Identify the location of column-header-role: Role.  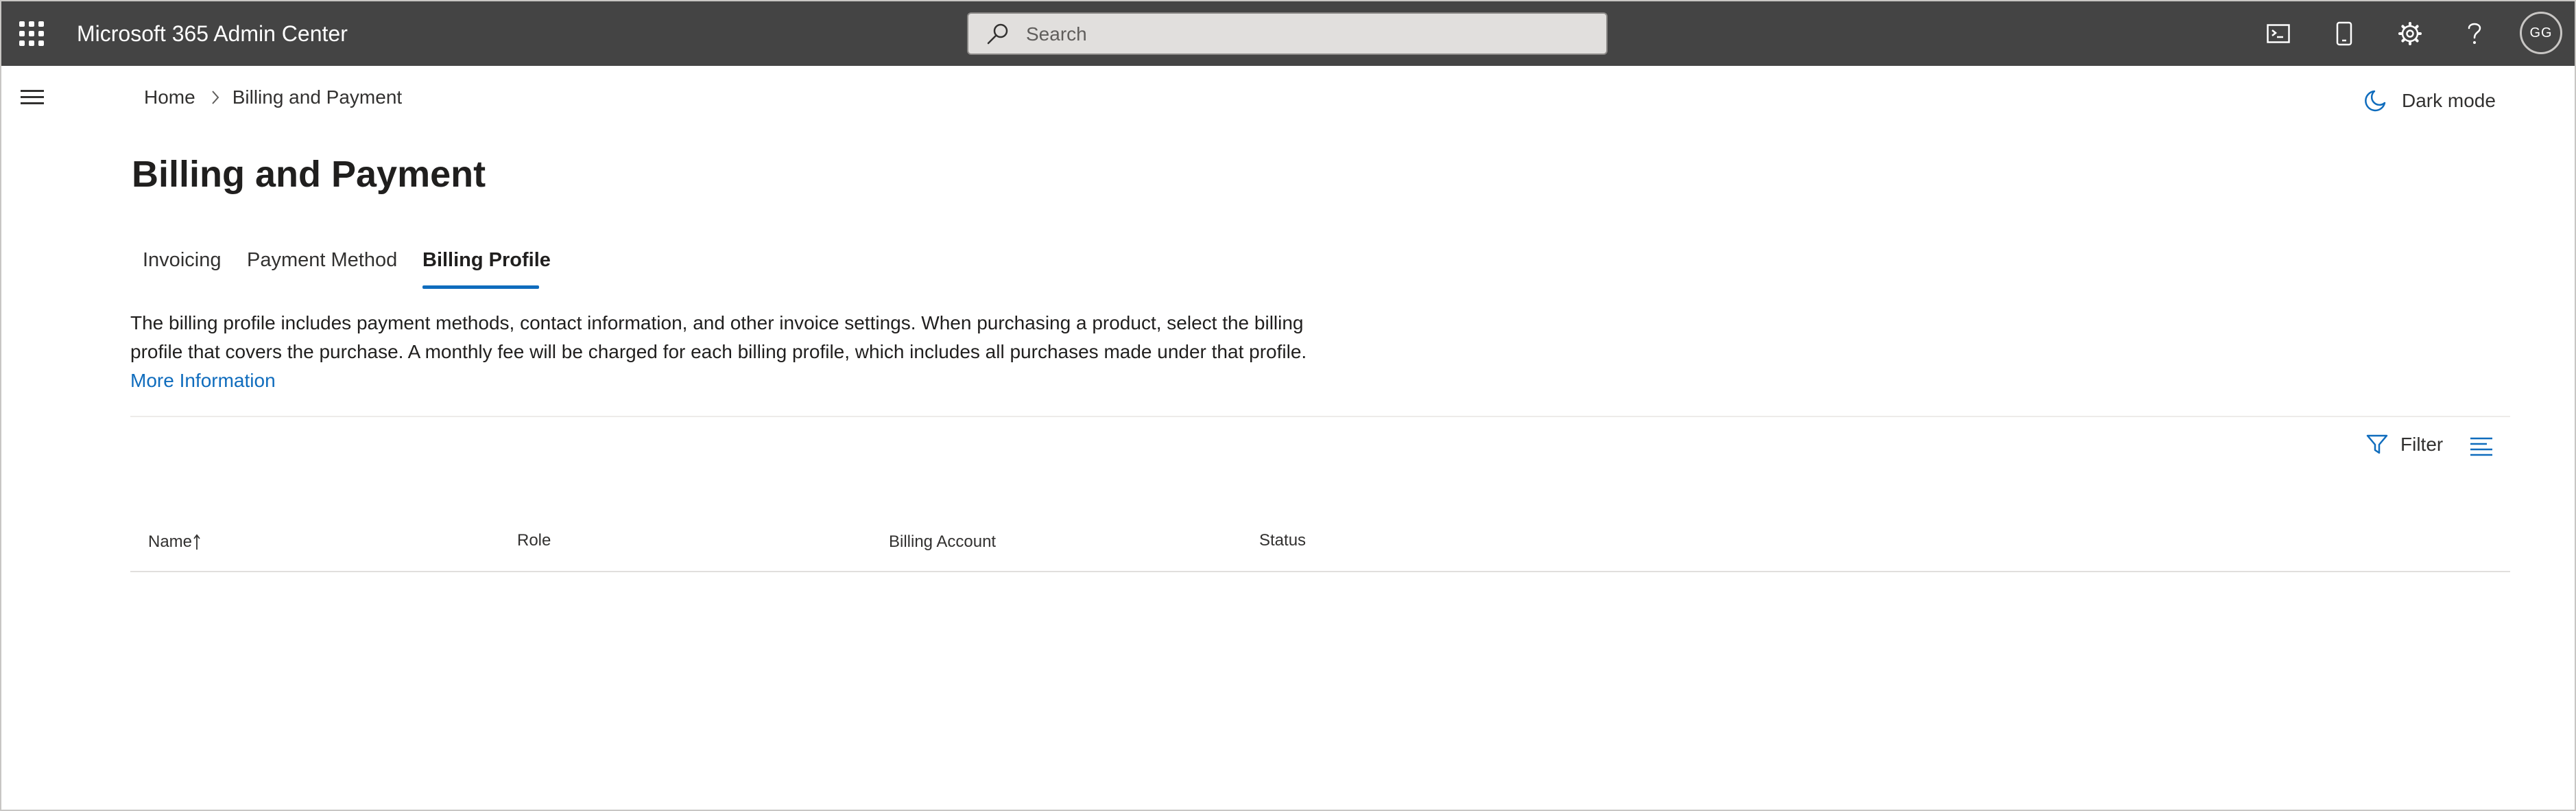
(534, 541).